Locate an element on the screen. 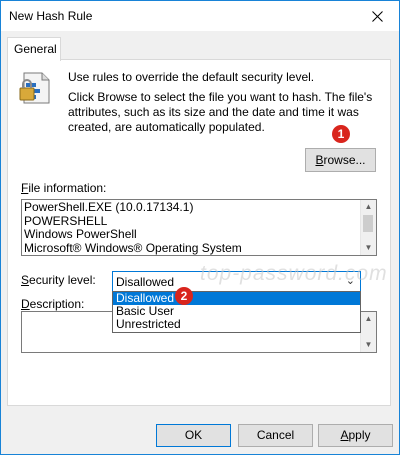 This screenshot has height=455, width=400. file-info-line: PowerShell.EXE (10.0.17134.1) is located at coordinates (109, 207).